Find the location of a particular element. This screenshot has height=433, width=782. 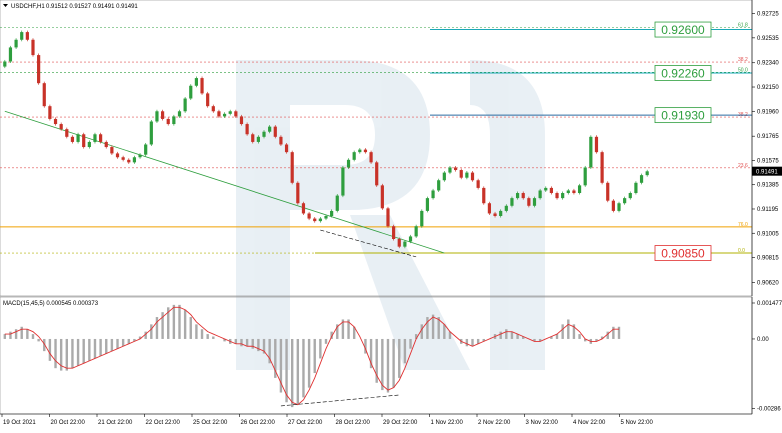

y-tick-label: 0.91195 is located at coordinates (768, 210).